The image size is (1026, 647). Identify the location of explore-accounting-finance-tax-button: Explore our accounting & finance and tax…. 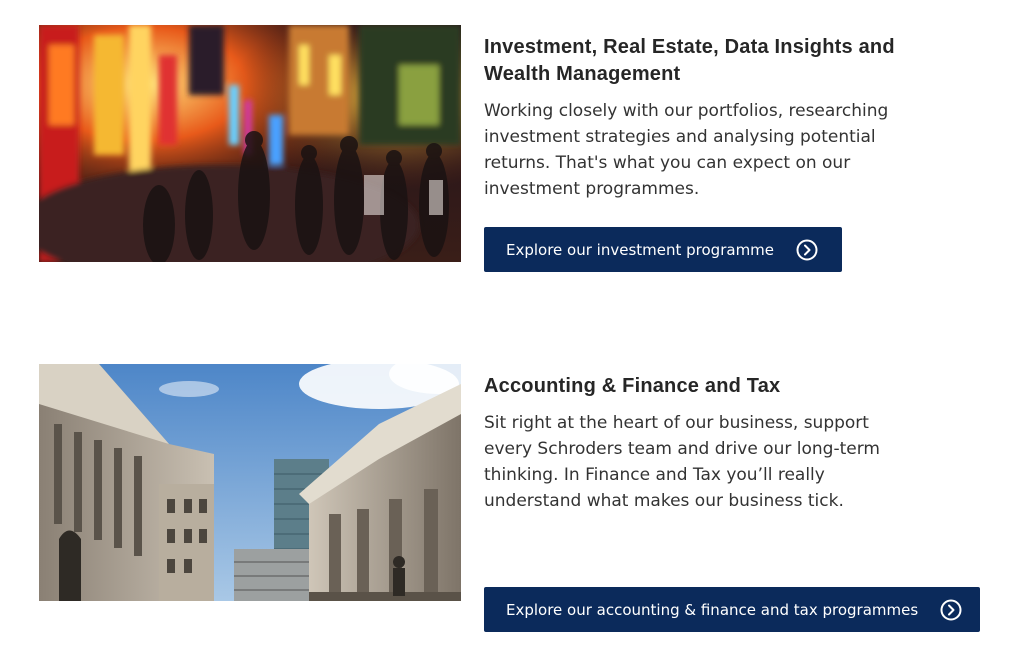
(732, 609).